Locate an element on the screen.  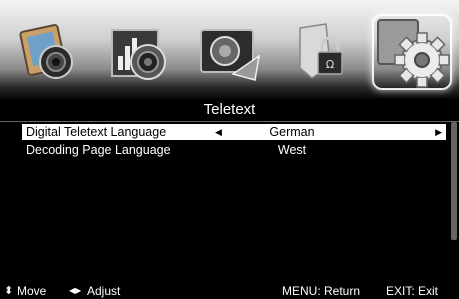
move-hint: Move is located at coordinates (32, 291).